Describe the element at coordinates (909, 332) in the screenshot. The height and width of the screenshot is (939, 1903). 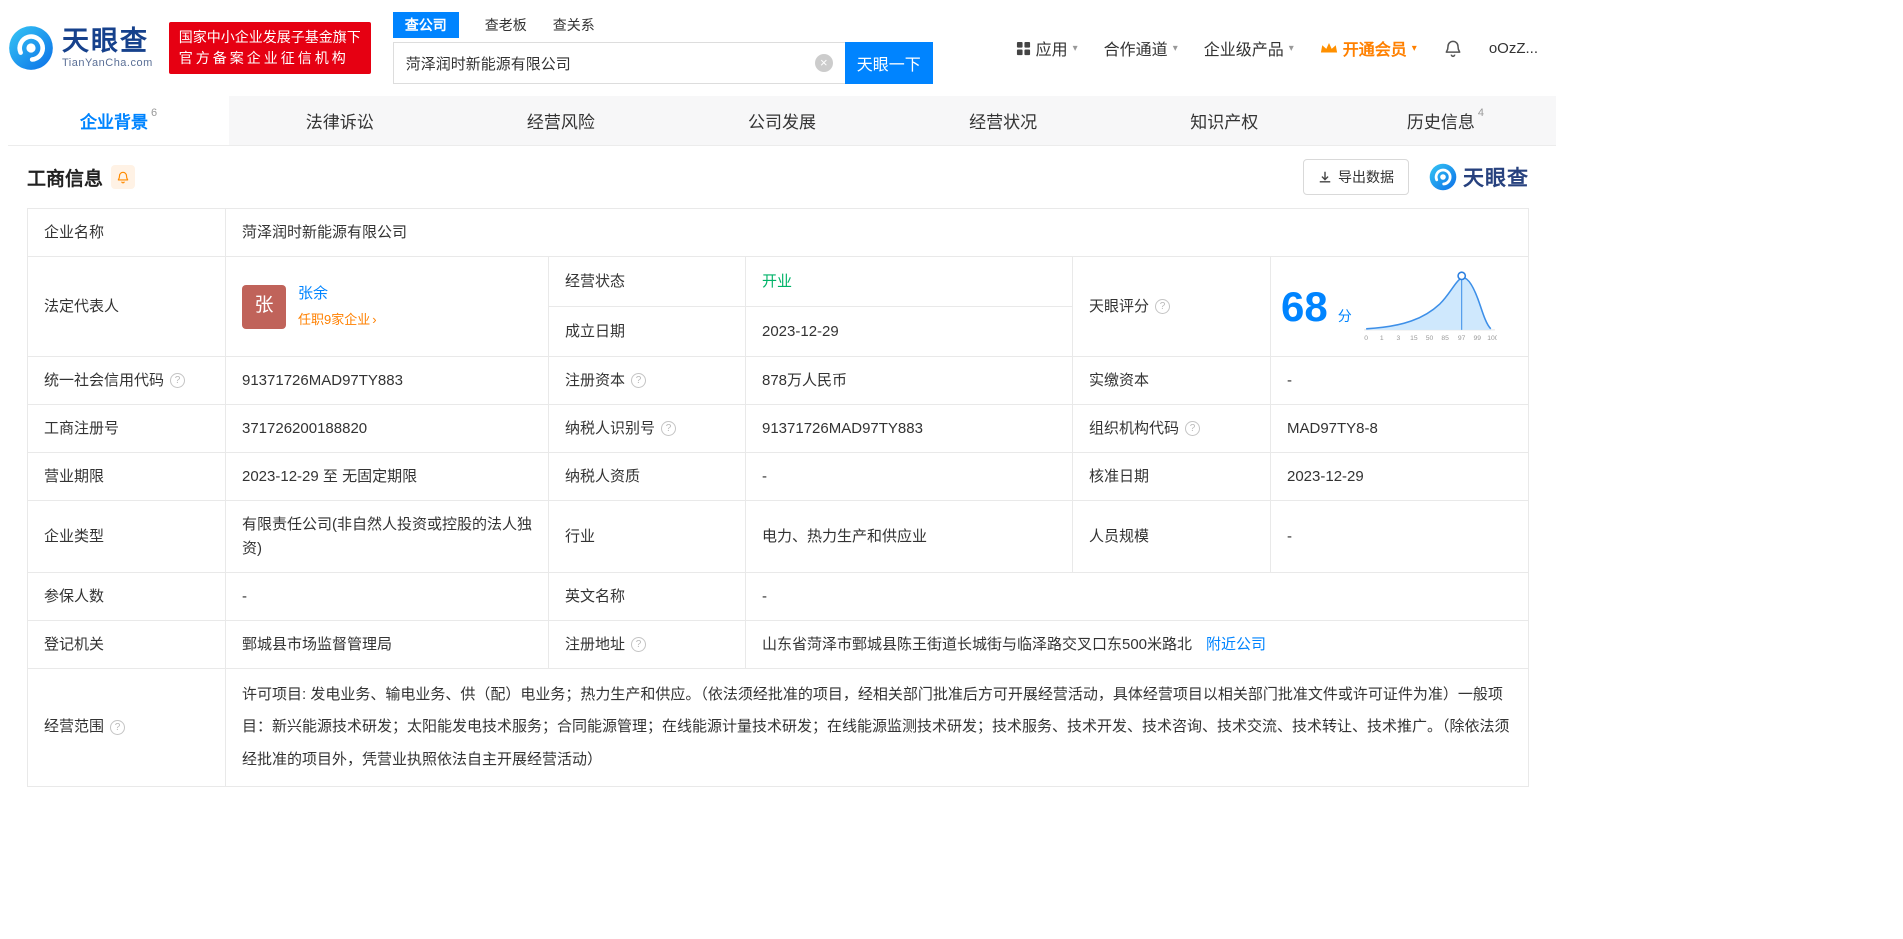
I see `value-established-date: 2023-12-29` at that location.